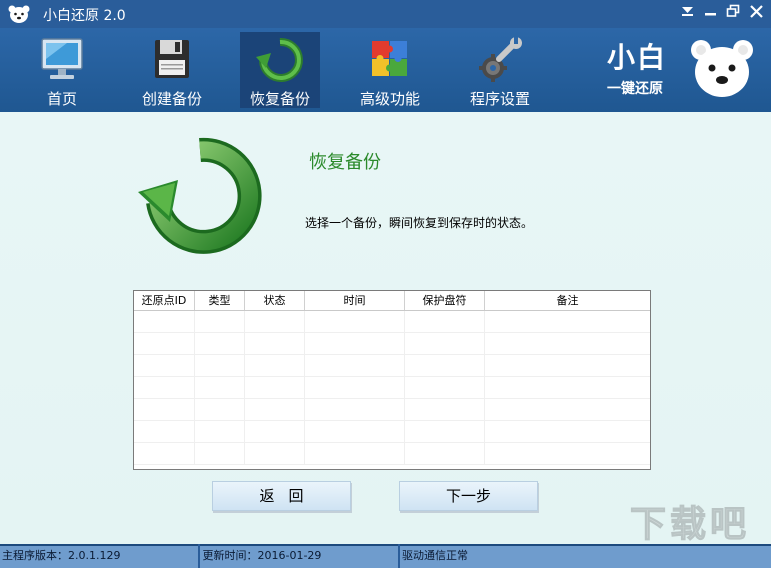 This screenshot has width=771, height=568. Describe the element at coordinates (19, 14) in the screenshot. I see `bear-app-icon` at that location.